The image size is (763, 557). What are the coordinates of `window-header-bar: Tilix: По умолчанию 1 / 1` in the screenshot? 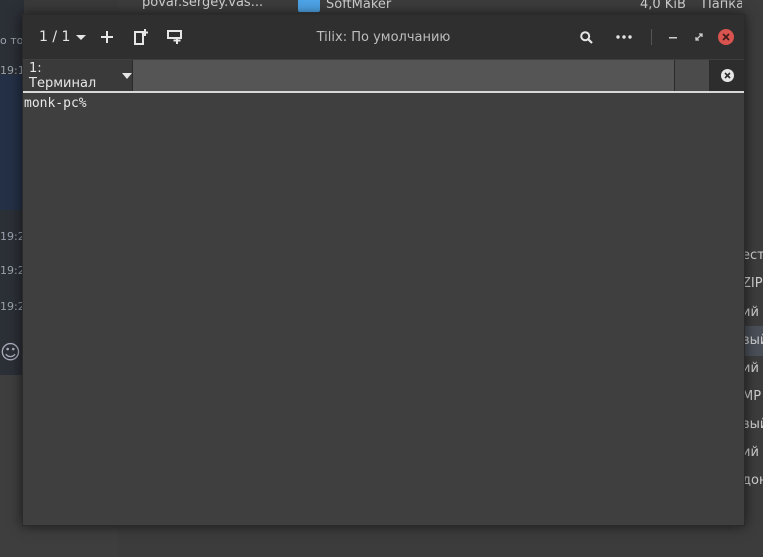 It's located at (383, 37).